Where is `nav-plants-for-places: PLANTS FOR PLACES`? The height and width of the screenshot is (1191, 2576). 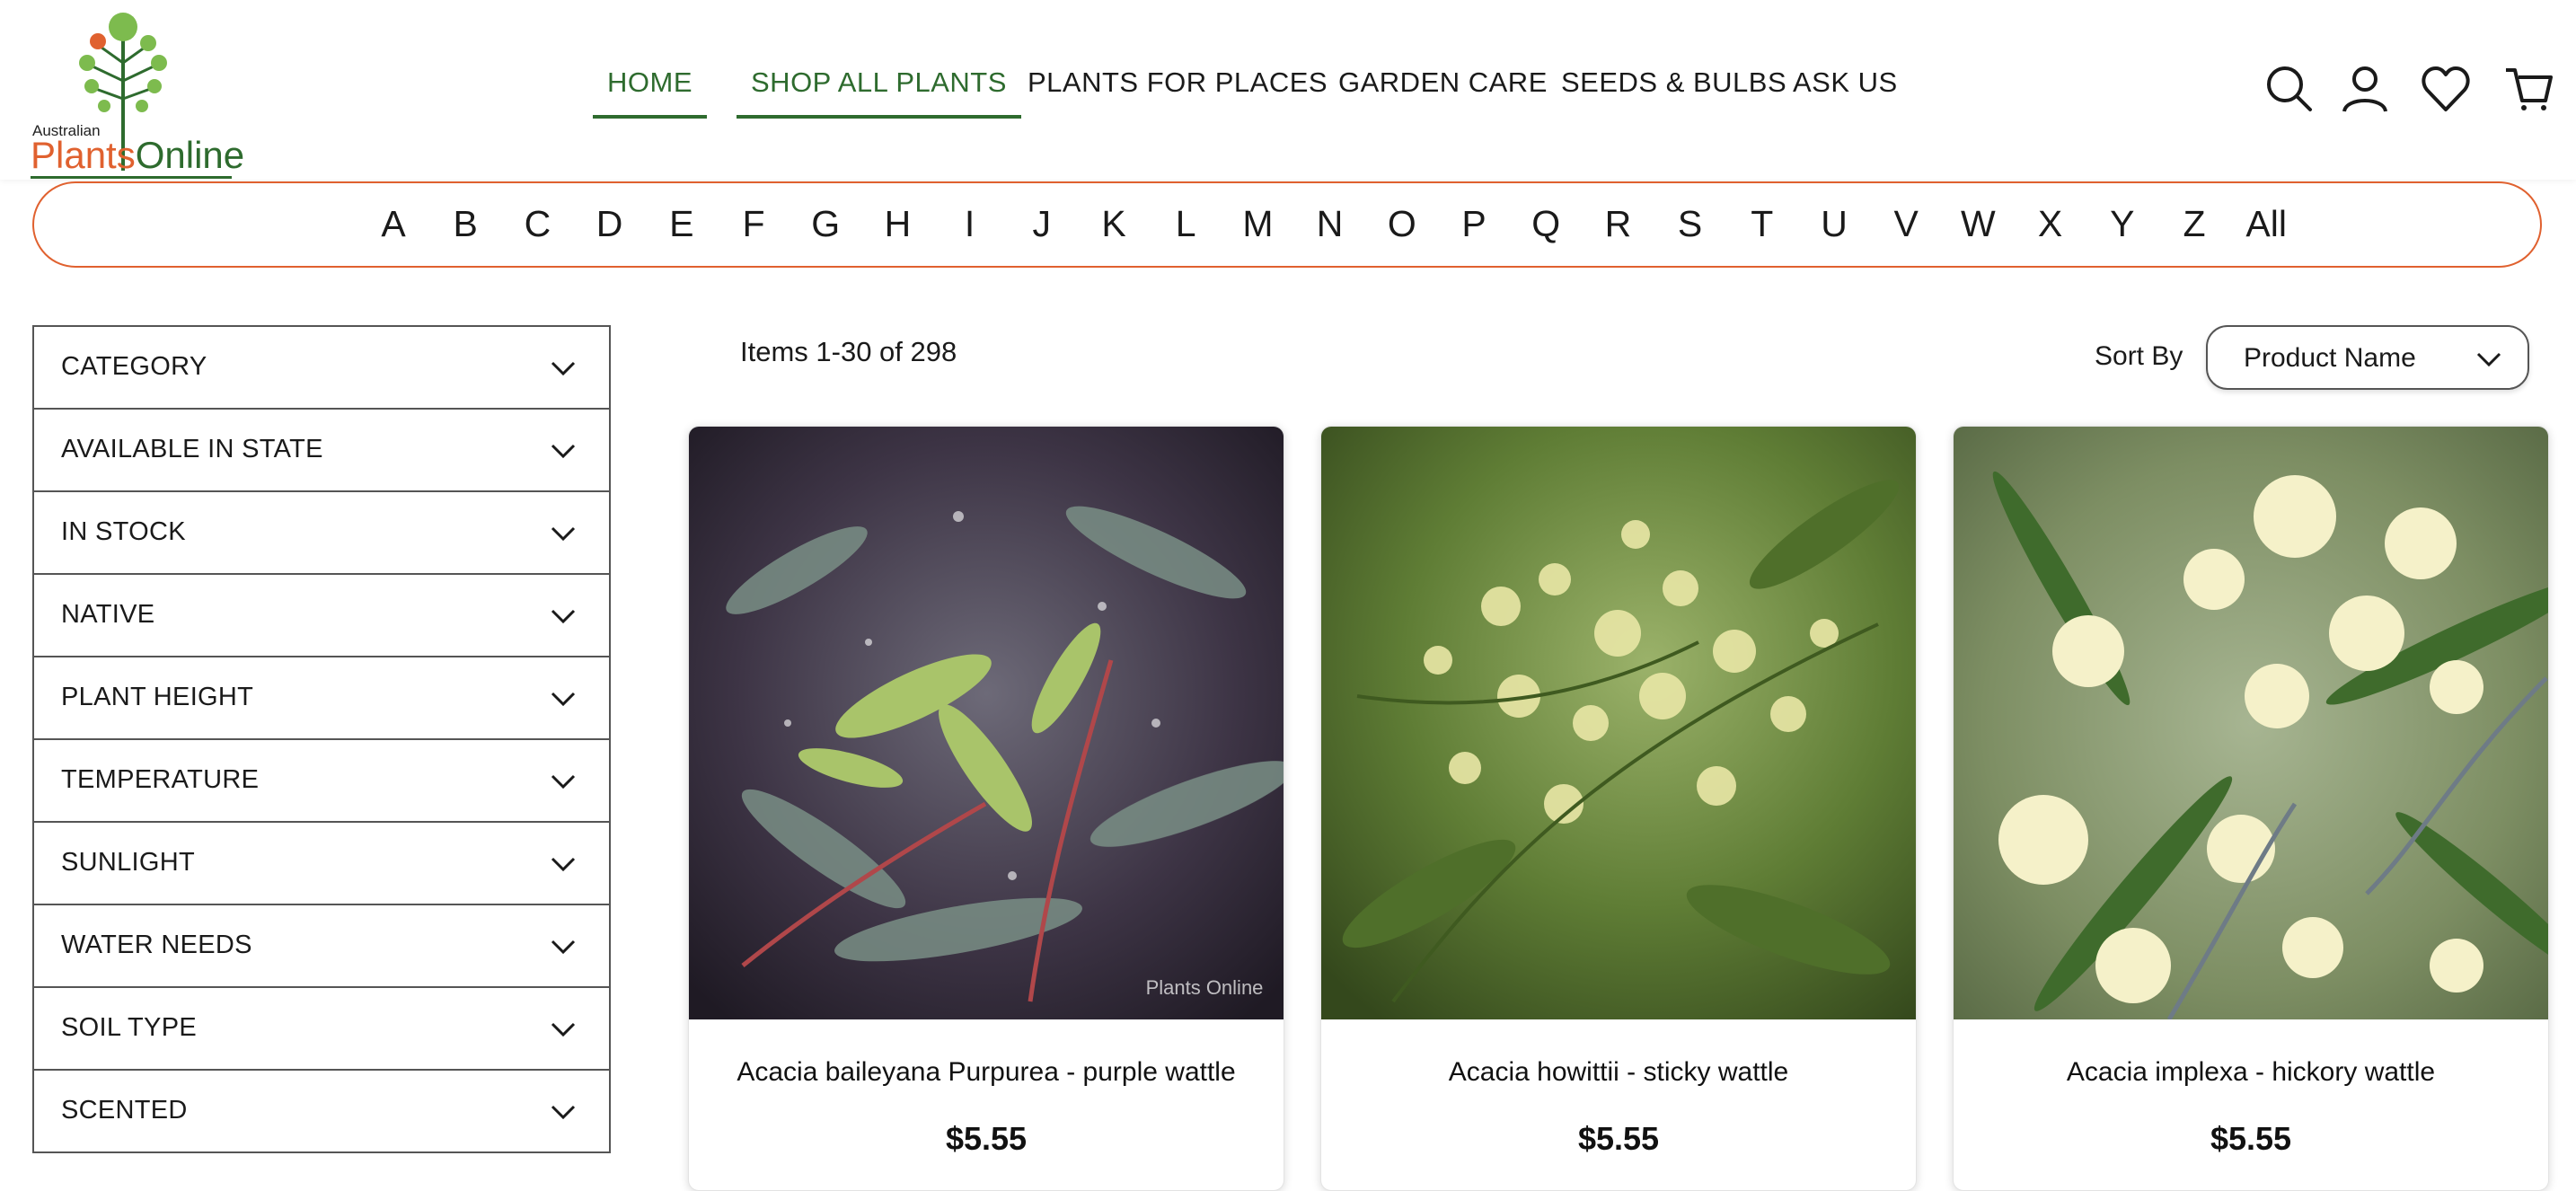
nav-plants-for-places: PLANTS FOR PLACES is located at coordinates (1177, 90).